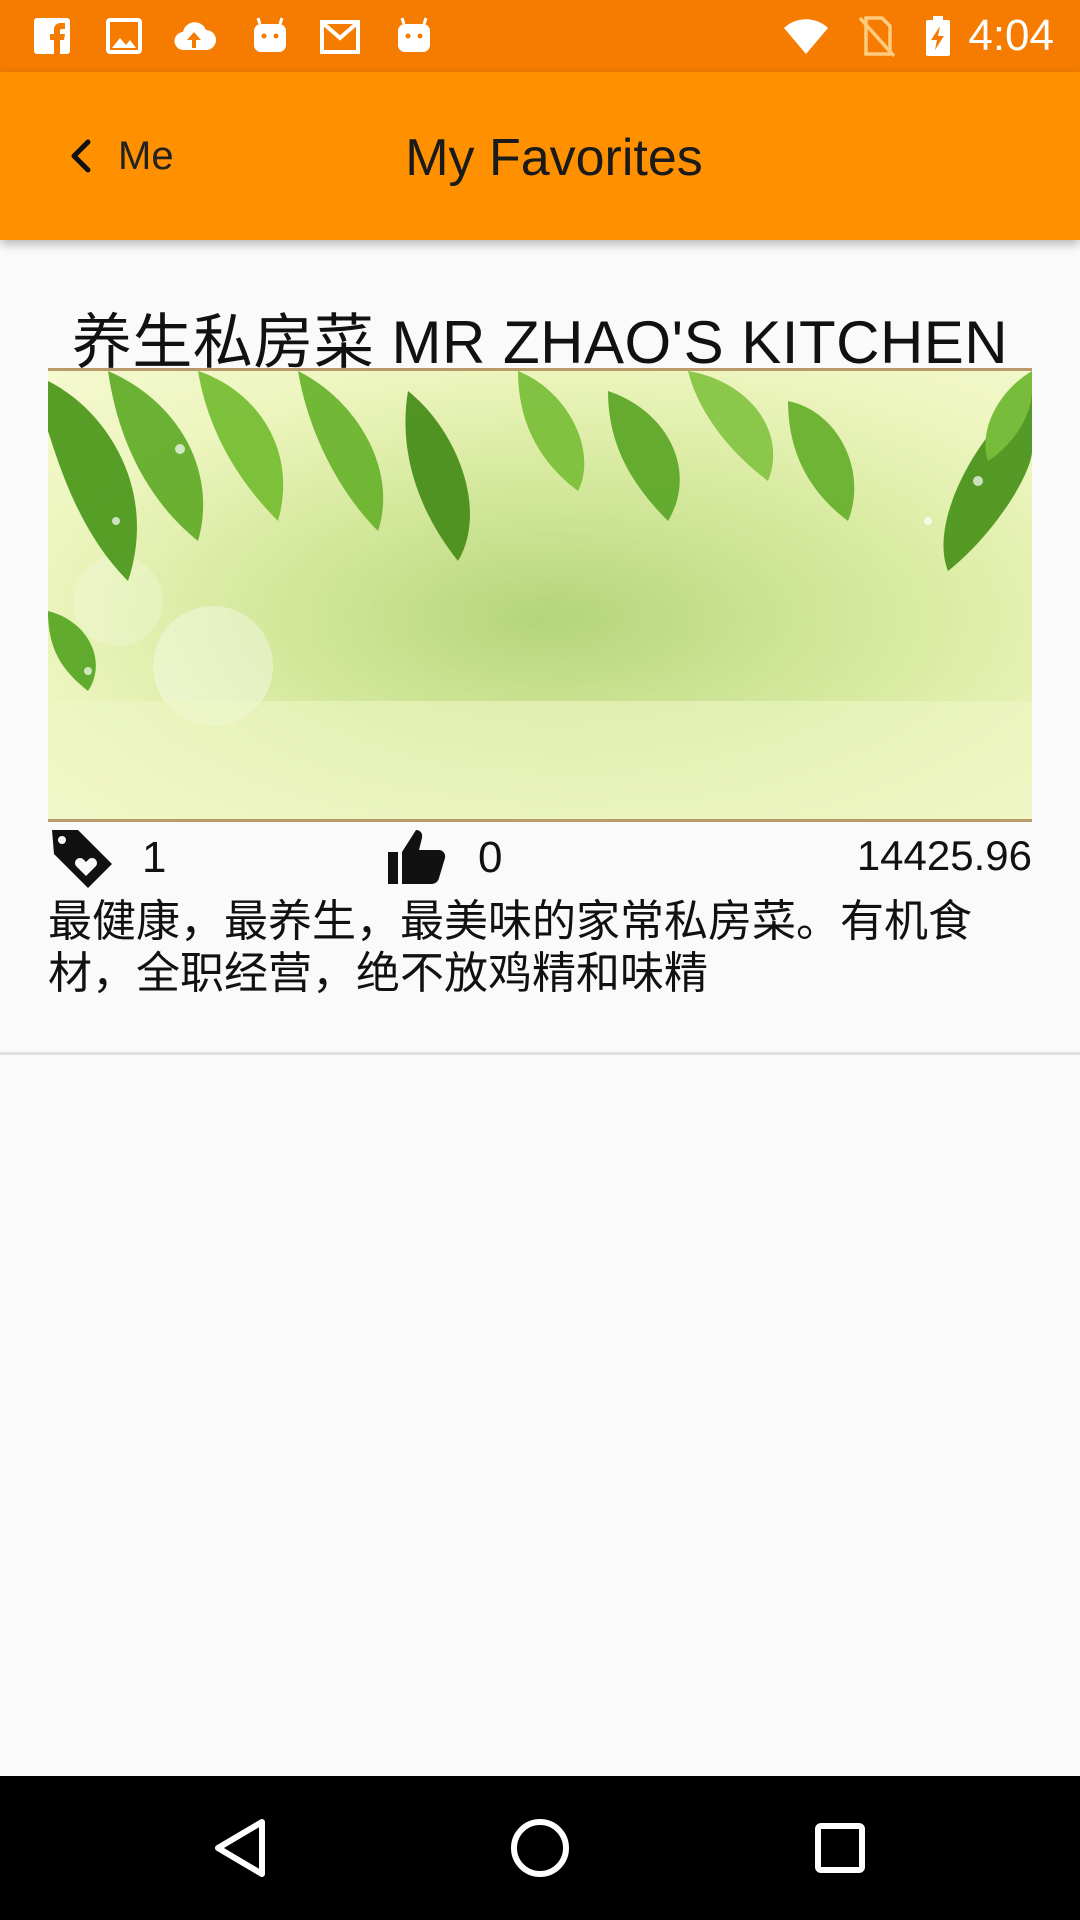 The width and height of the screenshot is (1080, 1920). I want to click on nav-recents-button, so click(840, 1848).